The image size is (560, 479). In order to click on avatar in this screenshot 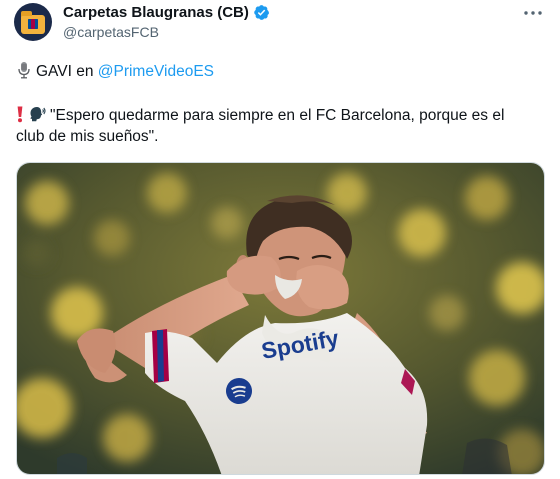, I will do `click(33, 22)`.